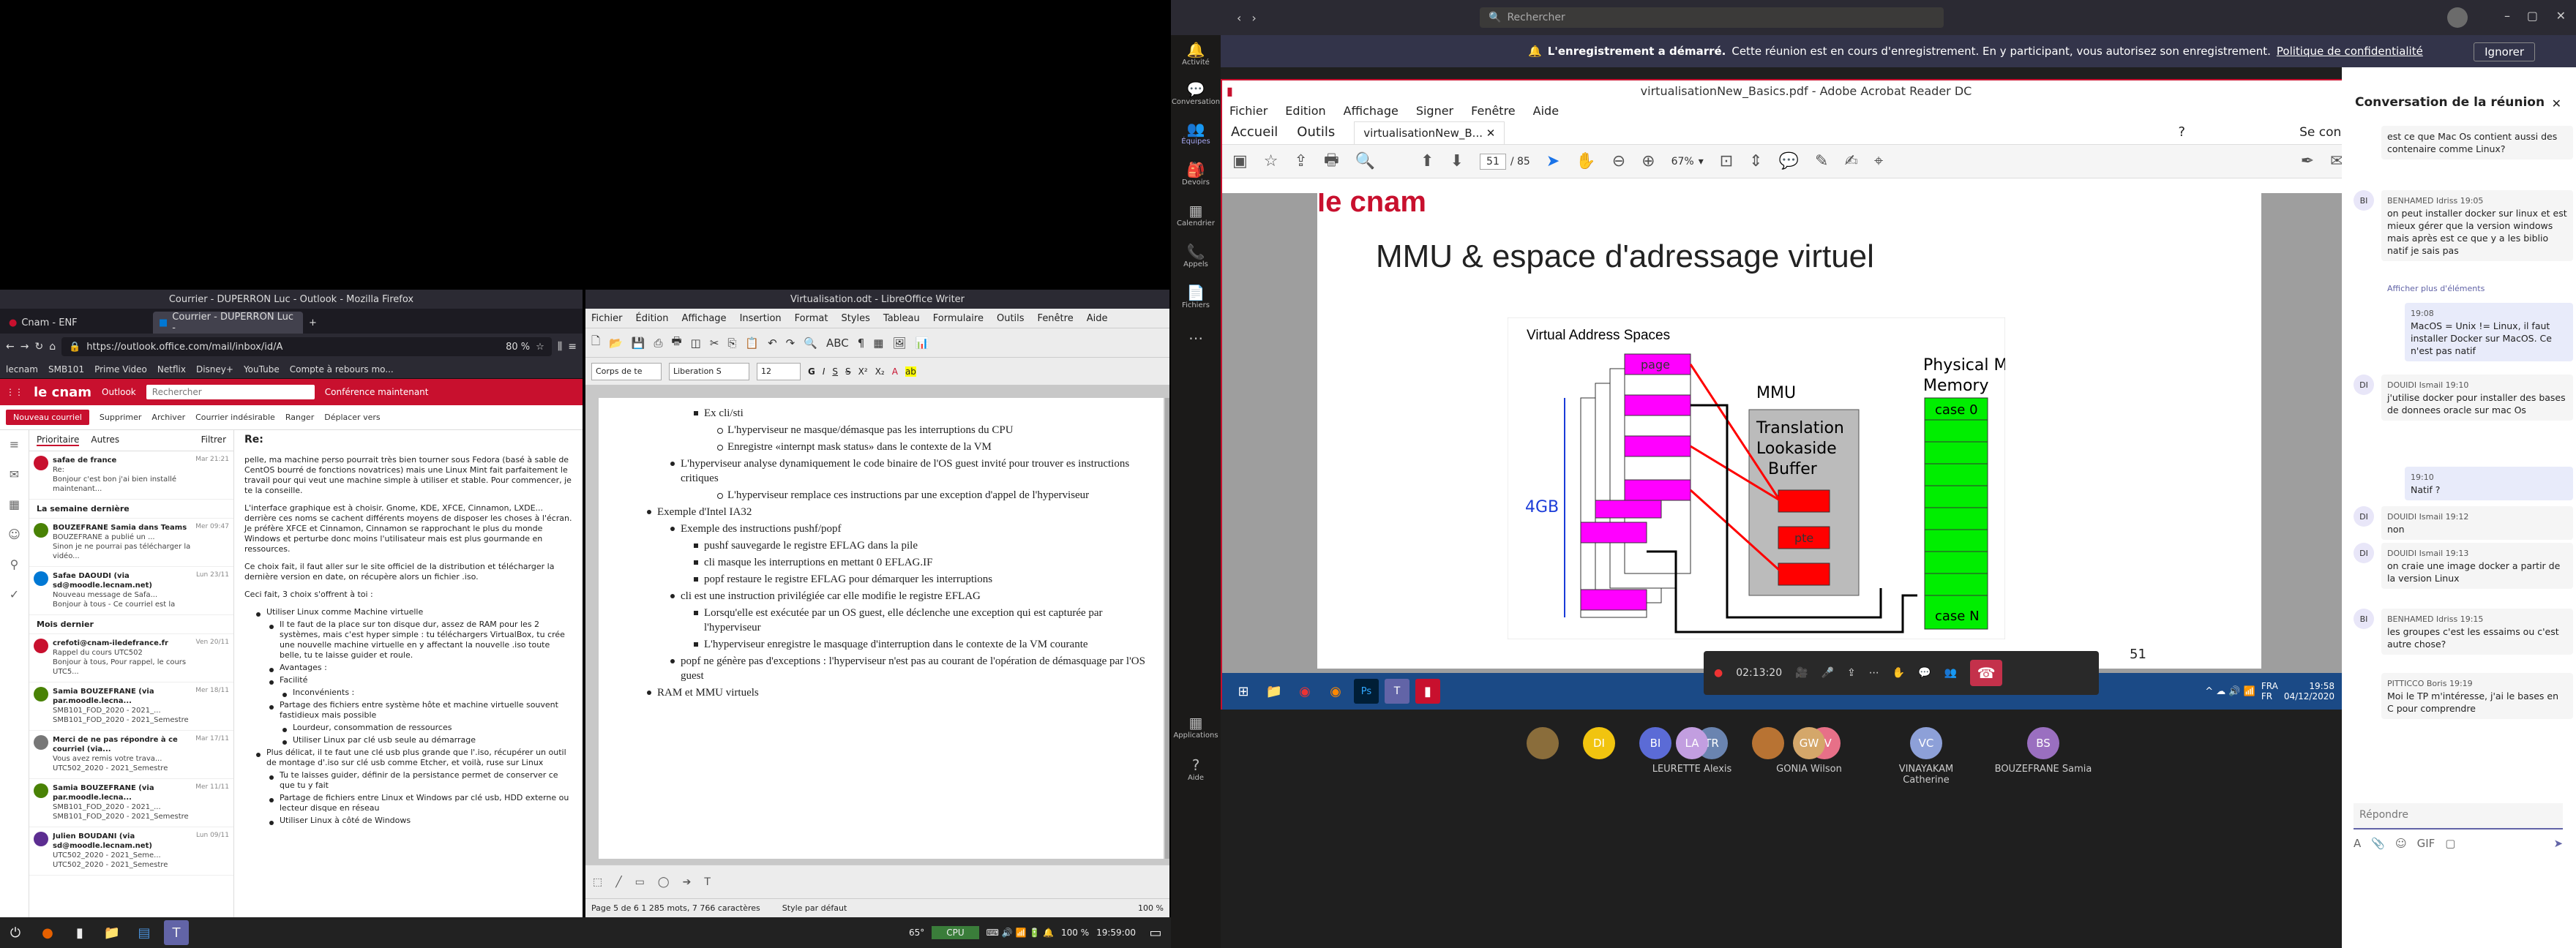 This screenshot has width=2576, height=948. Describe the element at coordinates (811, 371) in the screenshot. I see `bold-icon: G` at that location.